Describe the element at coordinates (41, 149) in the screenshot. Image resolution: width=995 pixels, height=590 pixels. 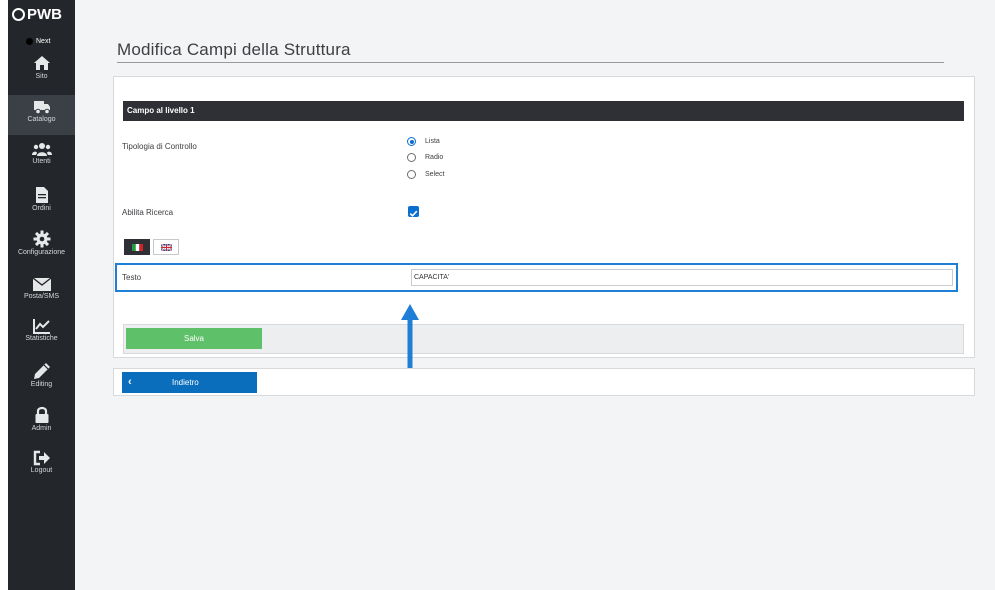
I see `users-icon` at that location.